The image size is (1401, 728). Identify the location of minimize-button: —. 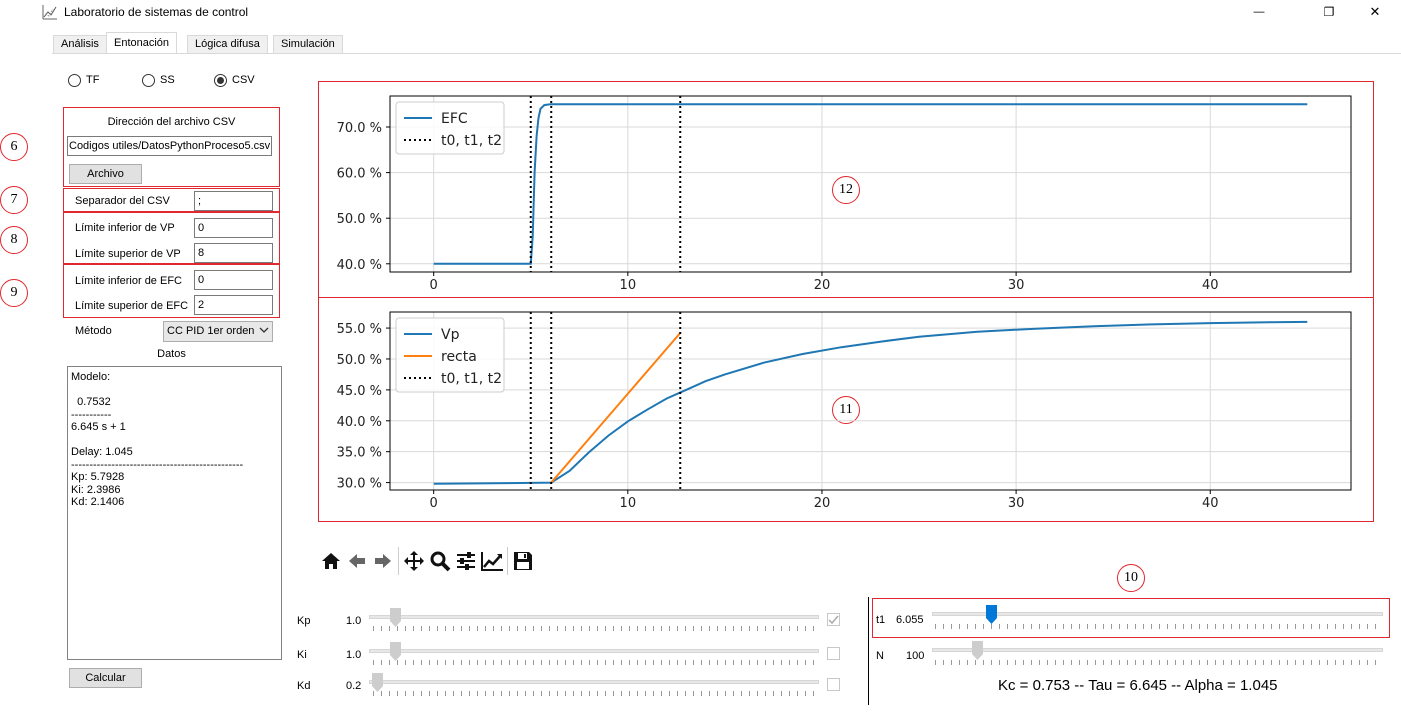
(1259, 12).